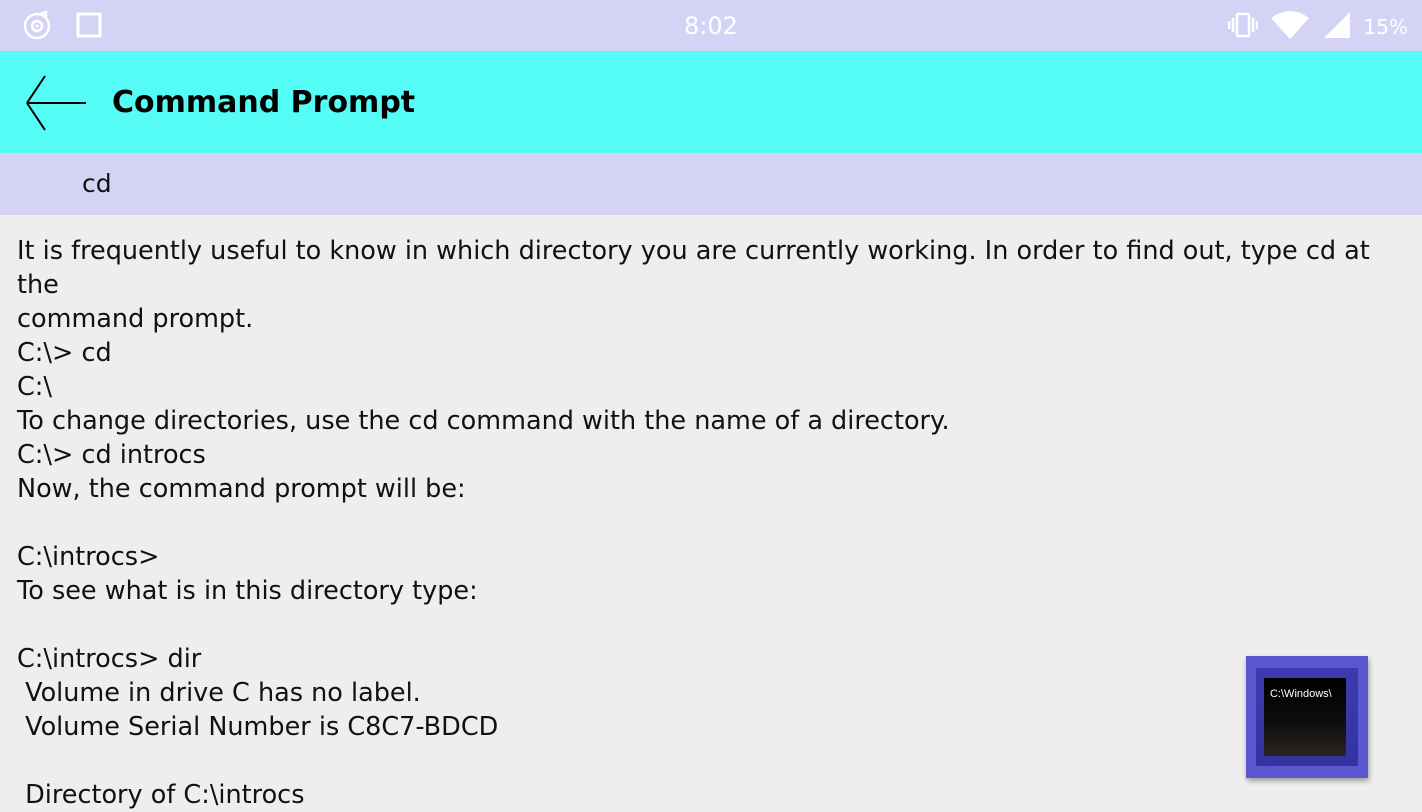 Image resolution: width=1422 pixels, height=812 pixels. I want to click on content-line: C:\introcs> dir, so click(109, 659).